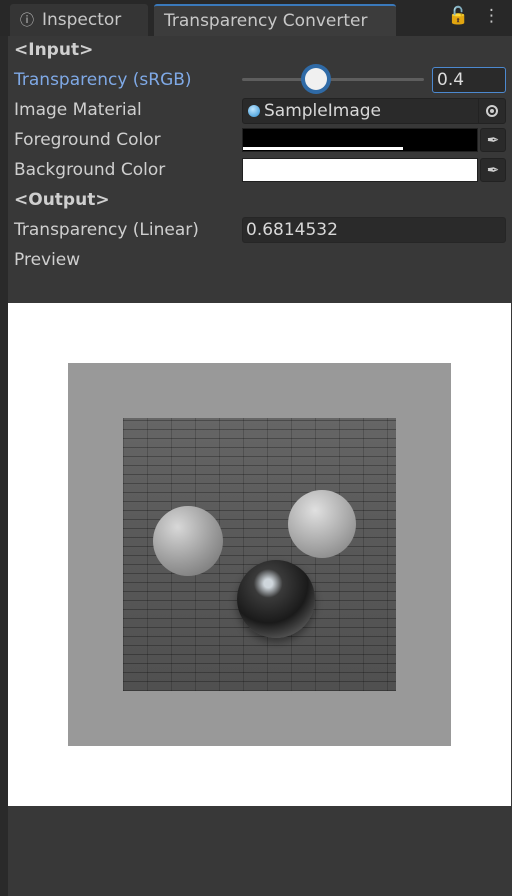 This screenshot has height=896, width=512. Describe the element at coordinates (322, 524) in the screenshot. I see `right-sphere` at that location.